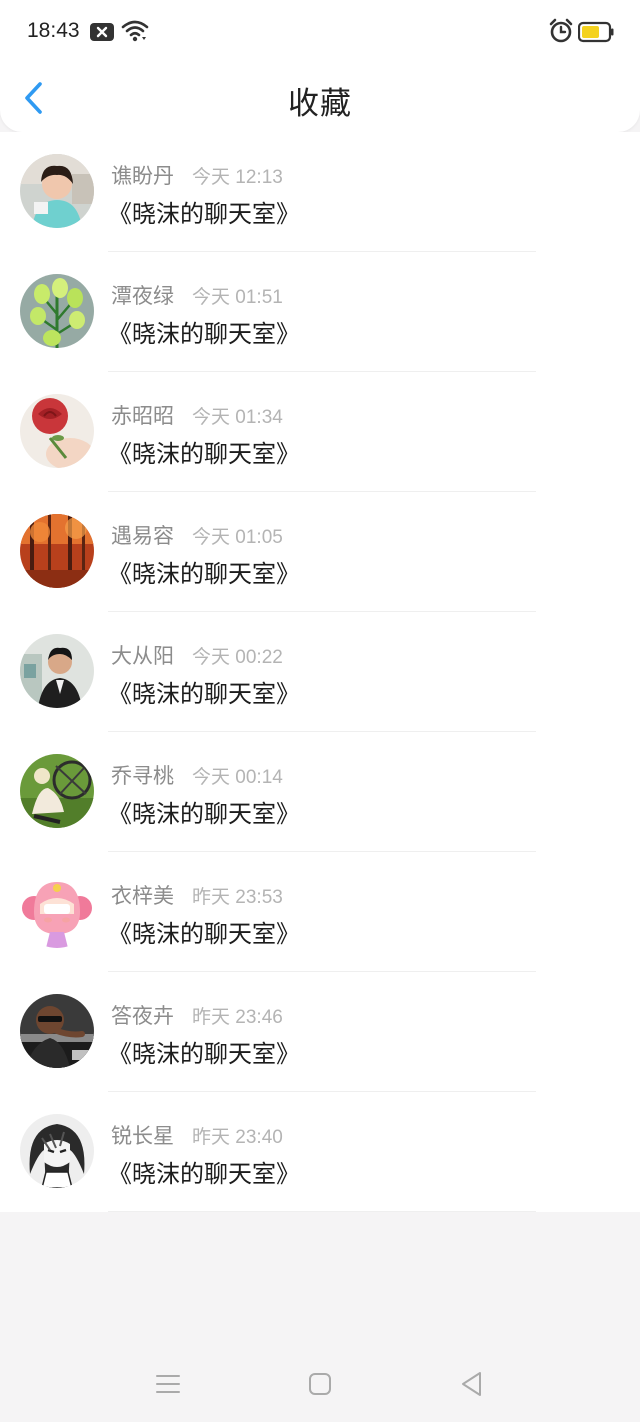  I want to click on header: 收藏, so click(320, 98).